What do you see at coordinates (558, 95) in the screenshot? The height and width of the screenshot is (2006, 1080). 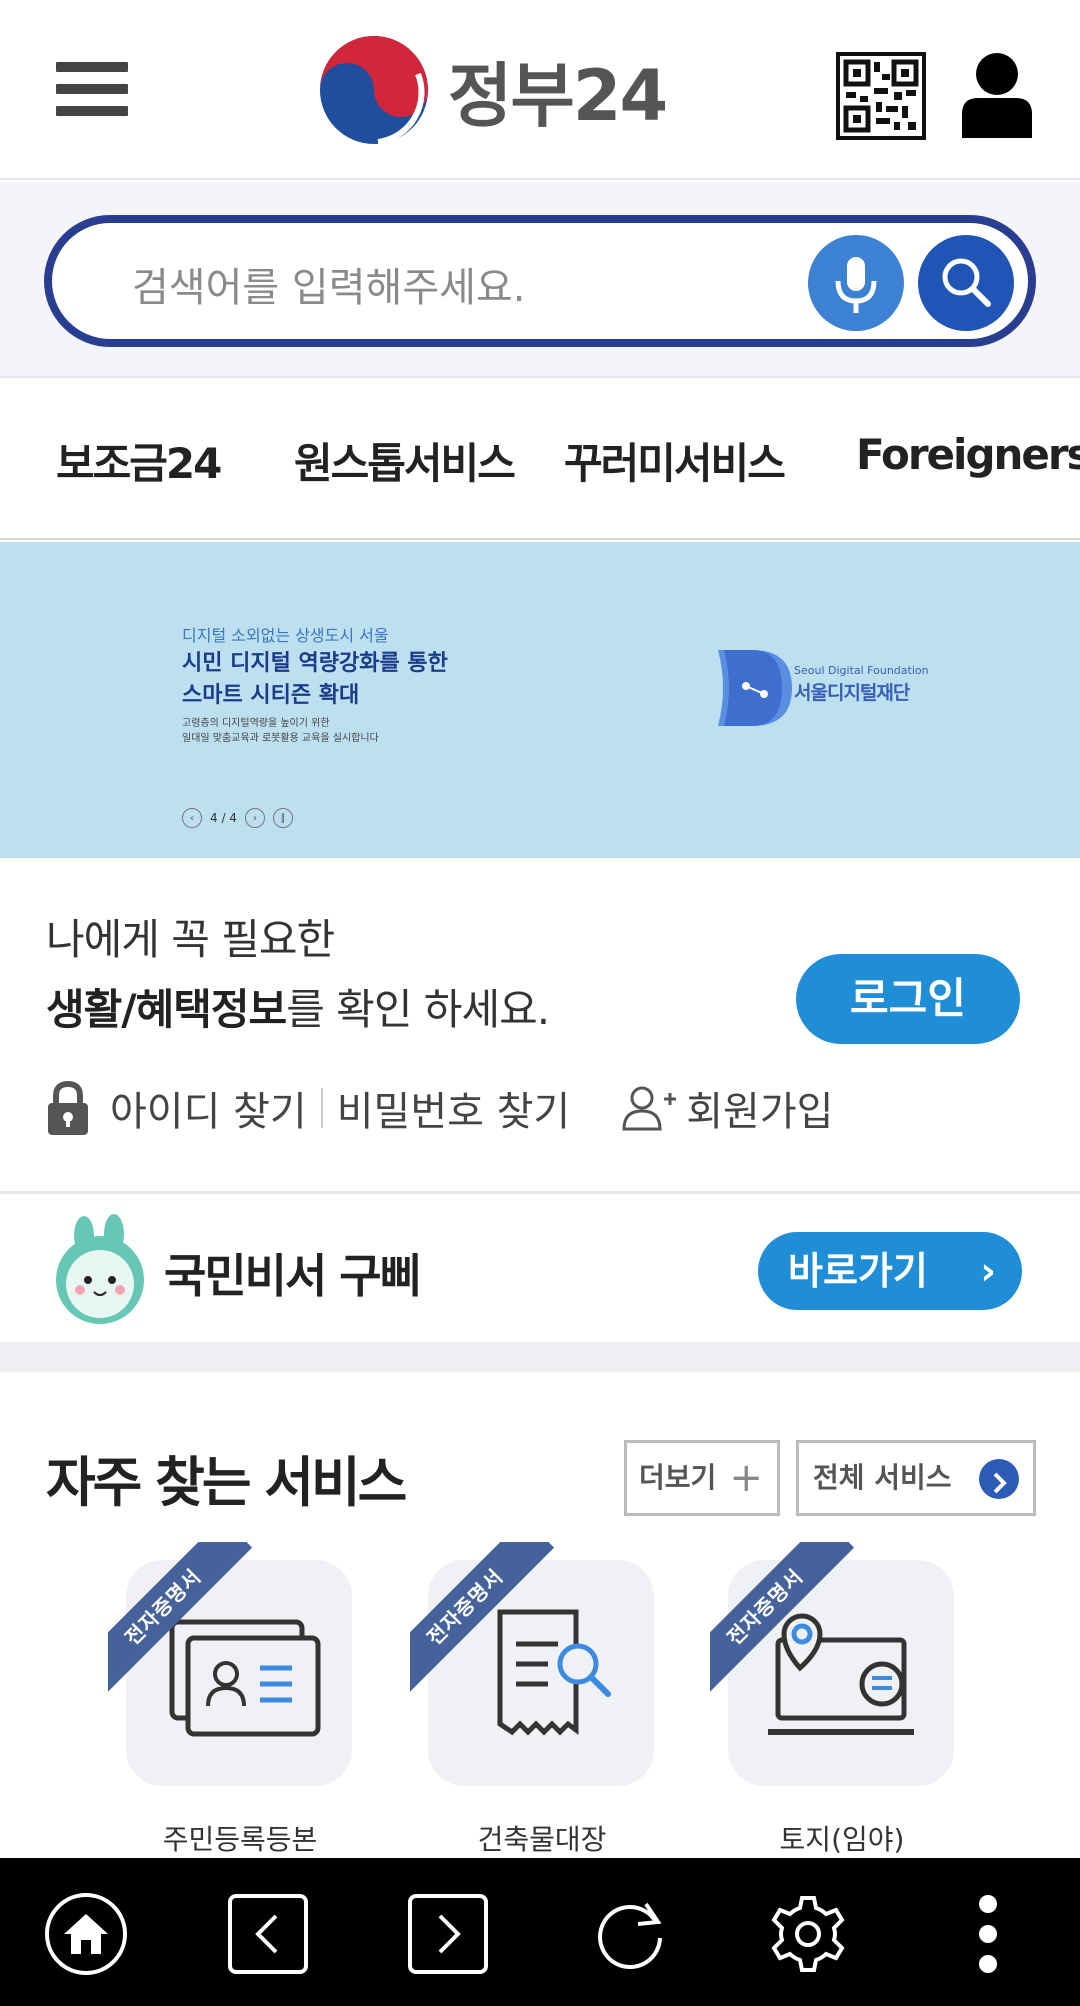 I see `logo-text: 정부24` at bounding box center [558, 95].